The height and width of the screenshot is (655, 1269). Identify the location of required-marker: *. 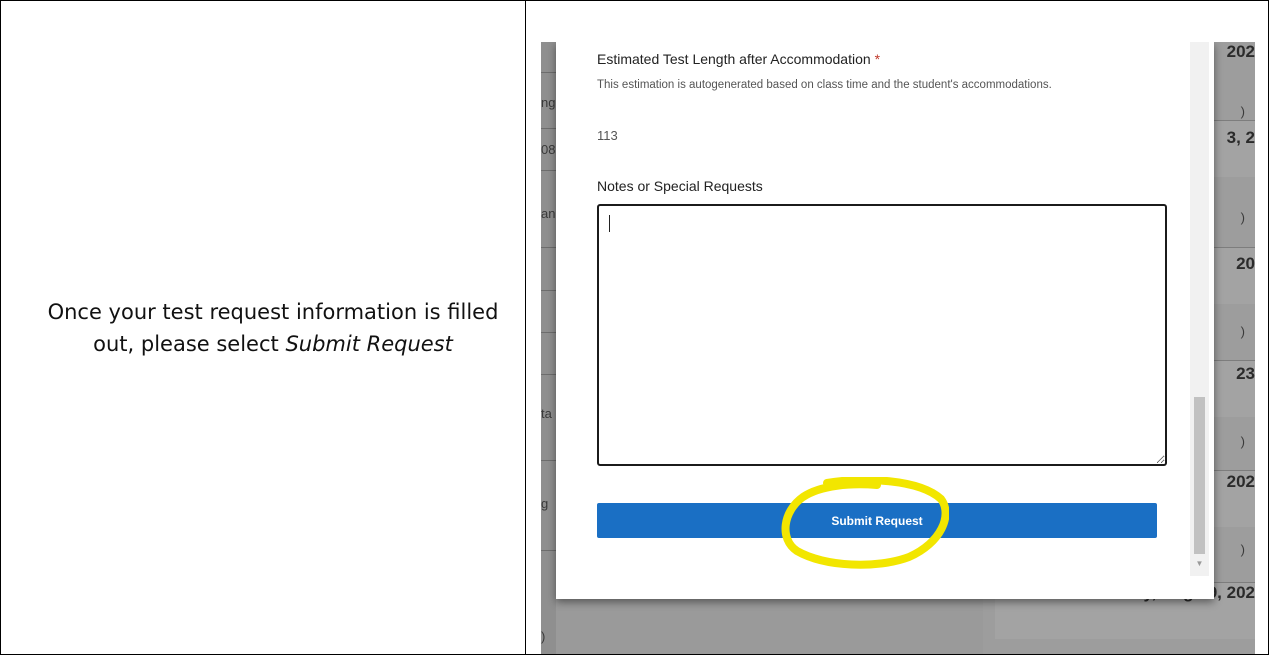
(877, 59).